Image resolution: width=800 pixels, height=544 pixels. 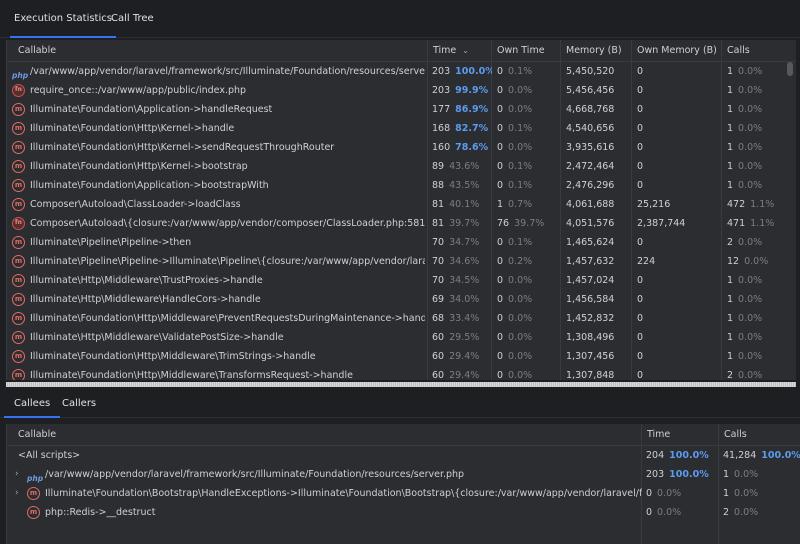 What do you see at coordinates (590, 375) in the screenshot?
I see `memory-value: 1,307,848` at bounding box center [590, 375].